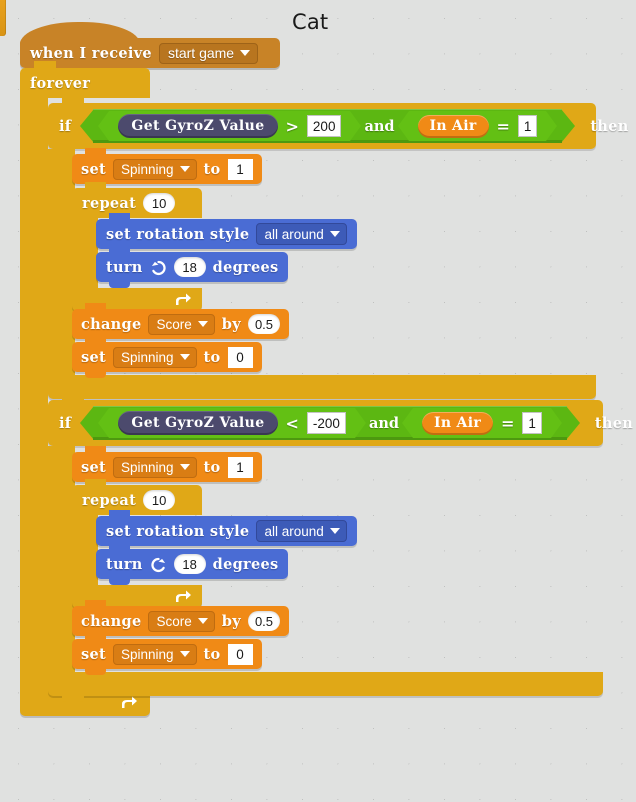  I want to click on in-air-variable-1: In Air, so click(453, 126).